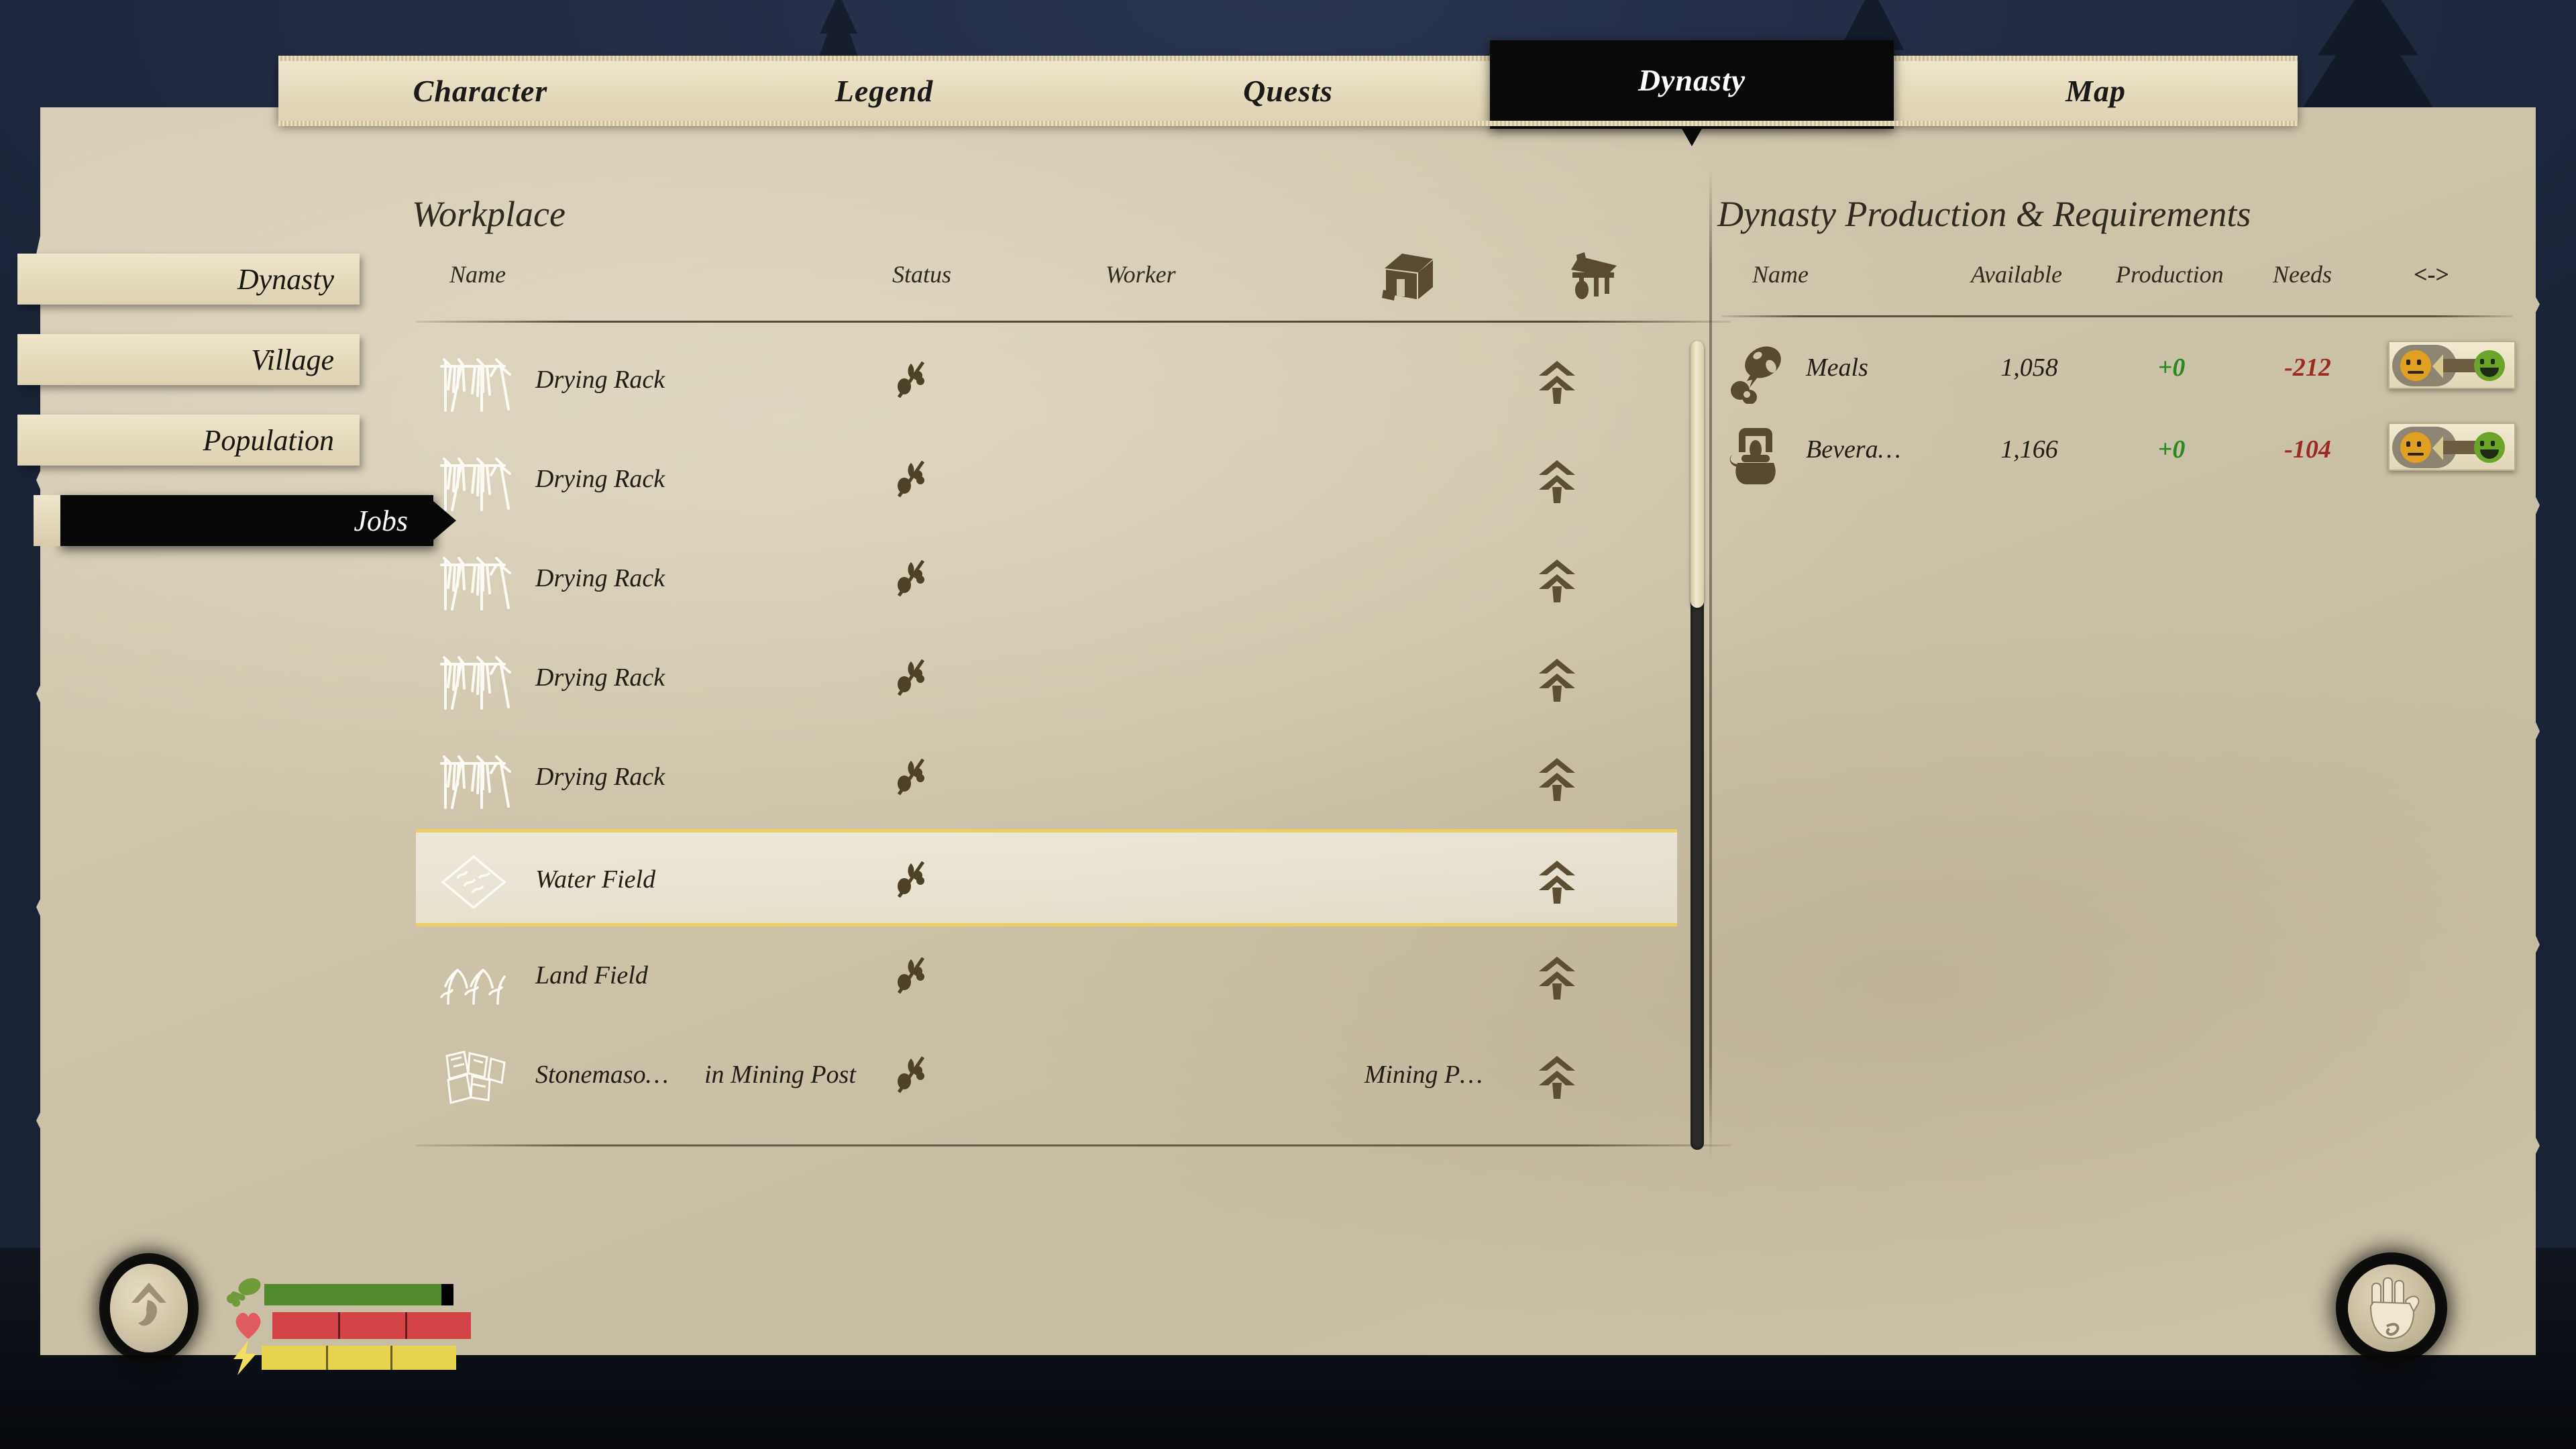 This screenshot has height=1449, width=2576. What do you see at coordinates (2307, 368) in the screenshot?
I see `resource-needs: -212` at bounding box center [2307, 368].